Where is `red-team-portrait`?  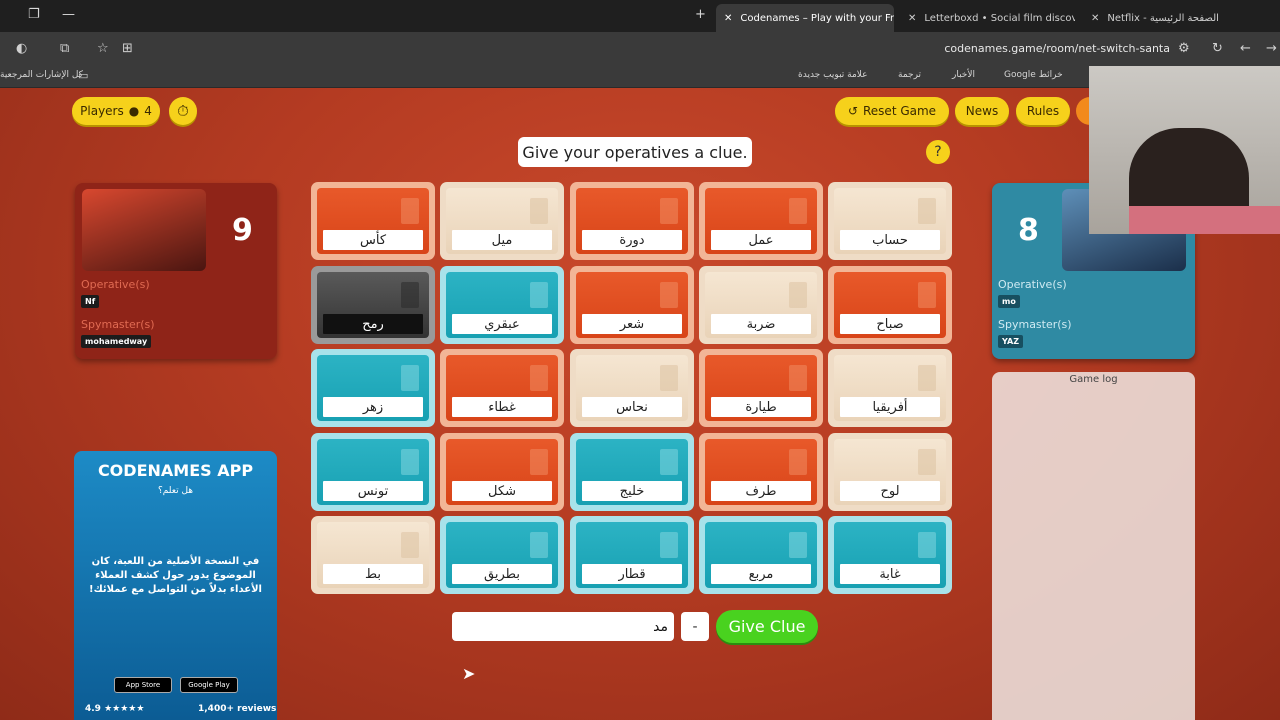
red-team-portrait is located at coordinates (144, 230).